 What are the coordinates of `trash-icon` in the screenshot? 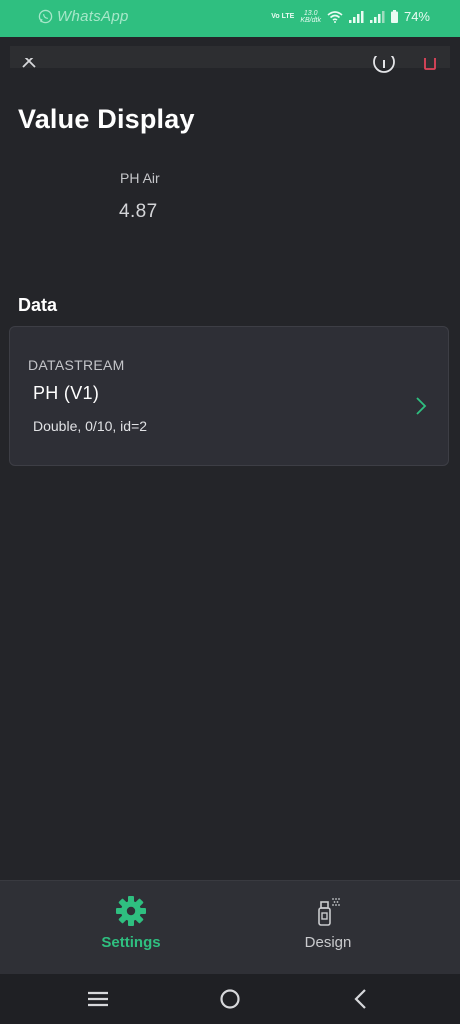 It's located at (430, 64).